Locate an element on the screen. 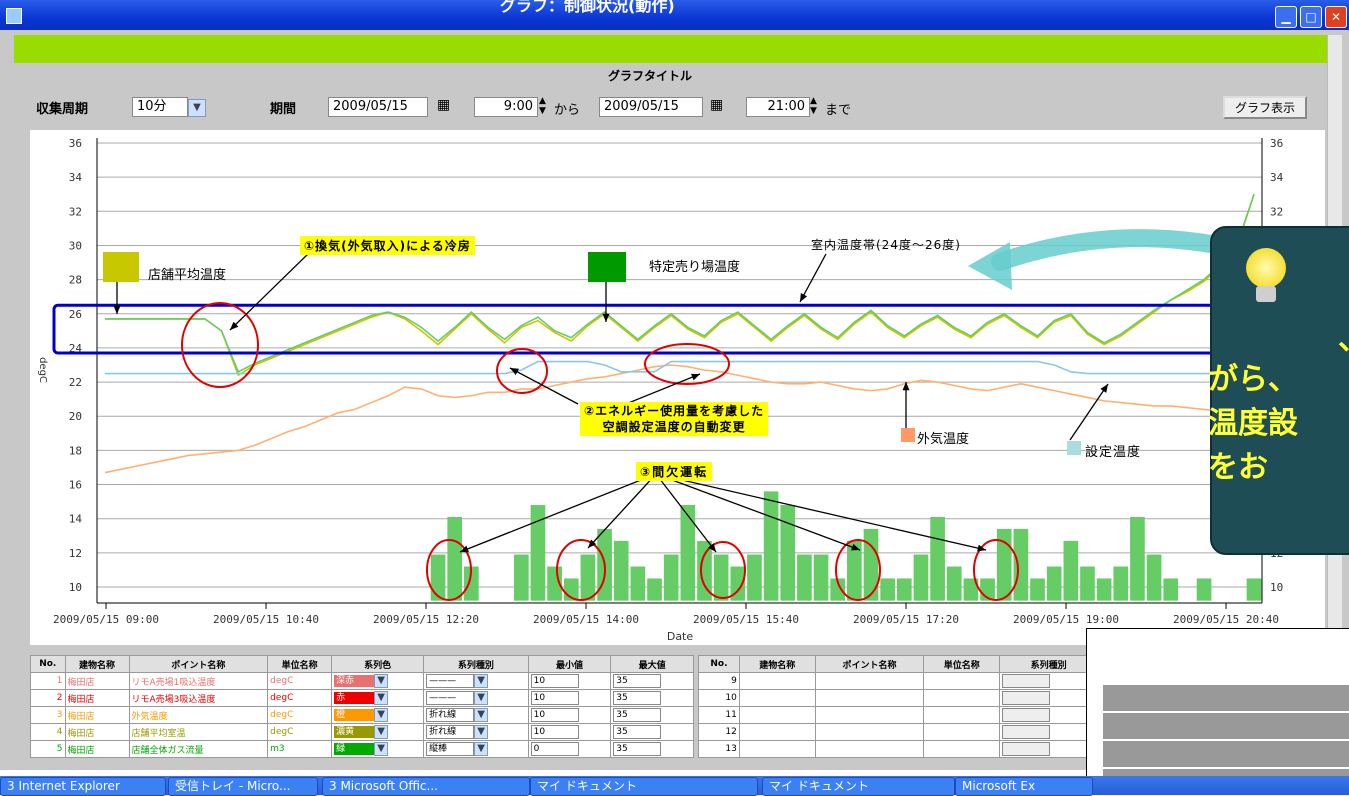 Image resolution: width=1349 pixels, height=796 pixels. unit-cell: m3 is located at coordinates (300, 749).